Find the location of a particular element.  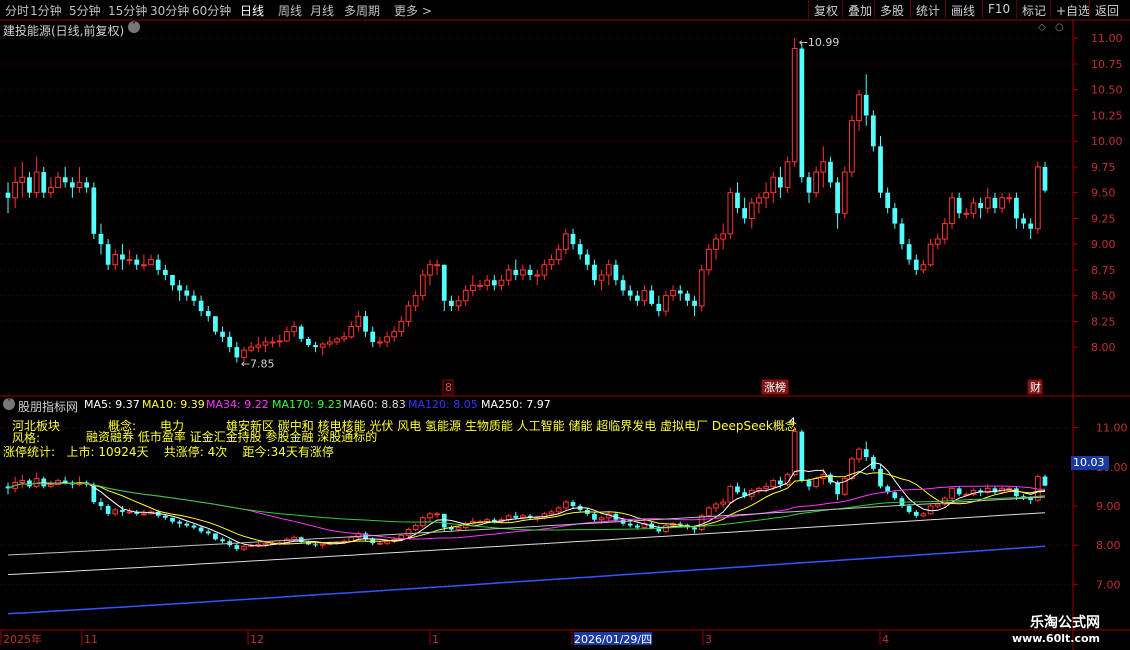

sub-y-tick-label-3: 8.00 is located at coordinates (1108, 545).